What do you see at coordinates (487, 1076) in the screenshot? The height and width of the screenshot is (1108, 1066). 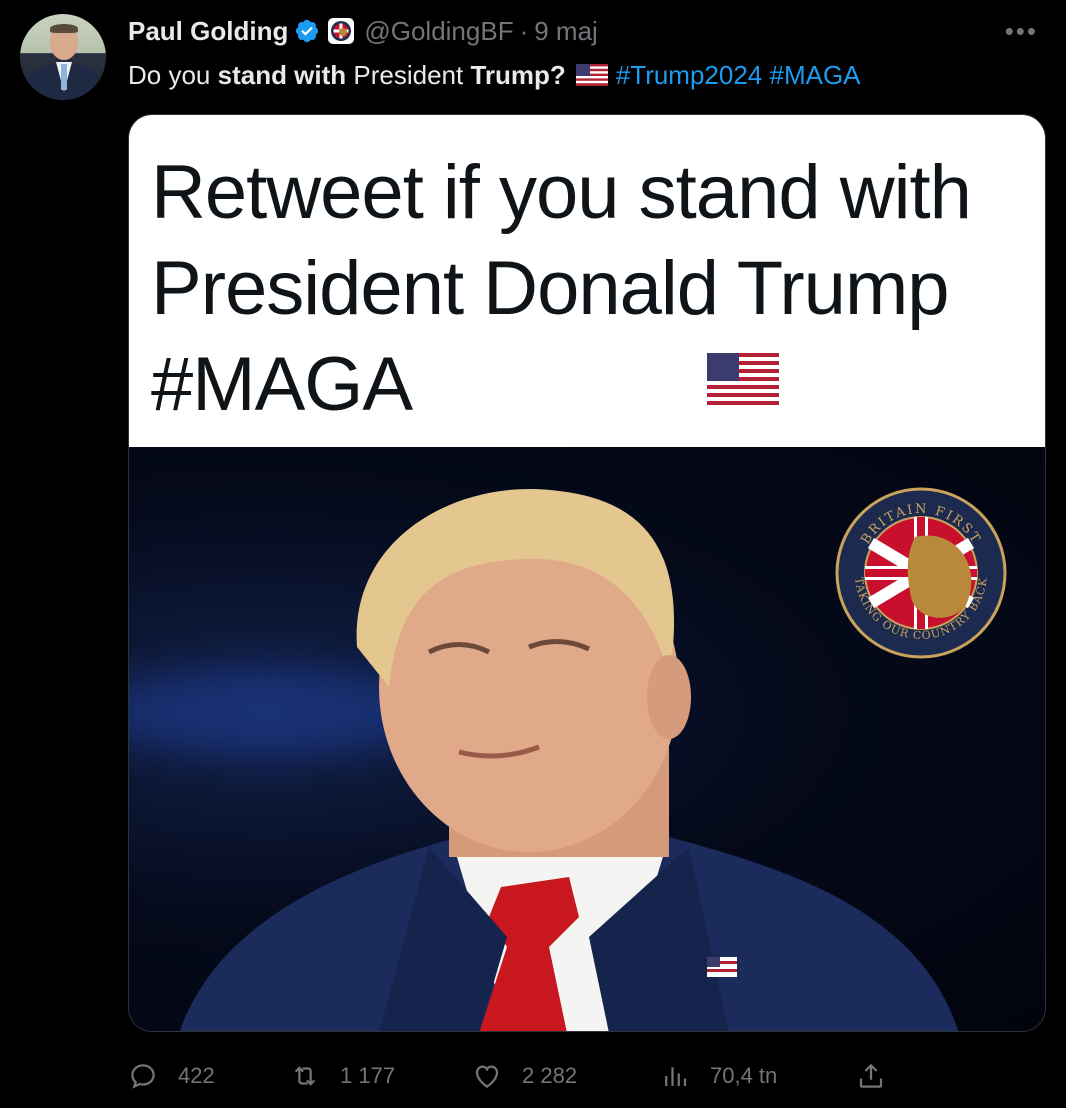 I see `heart-icon` at bounding box center [487, 1076].